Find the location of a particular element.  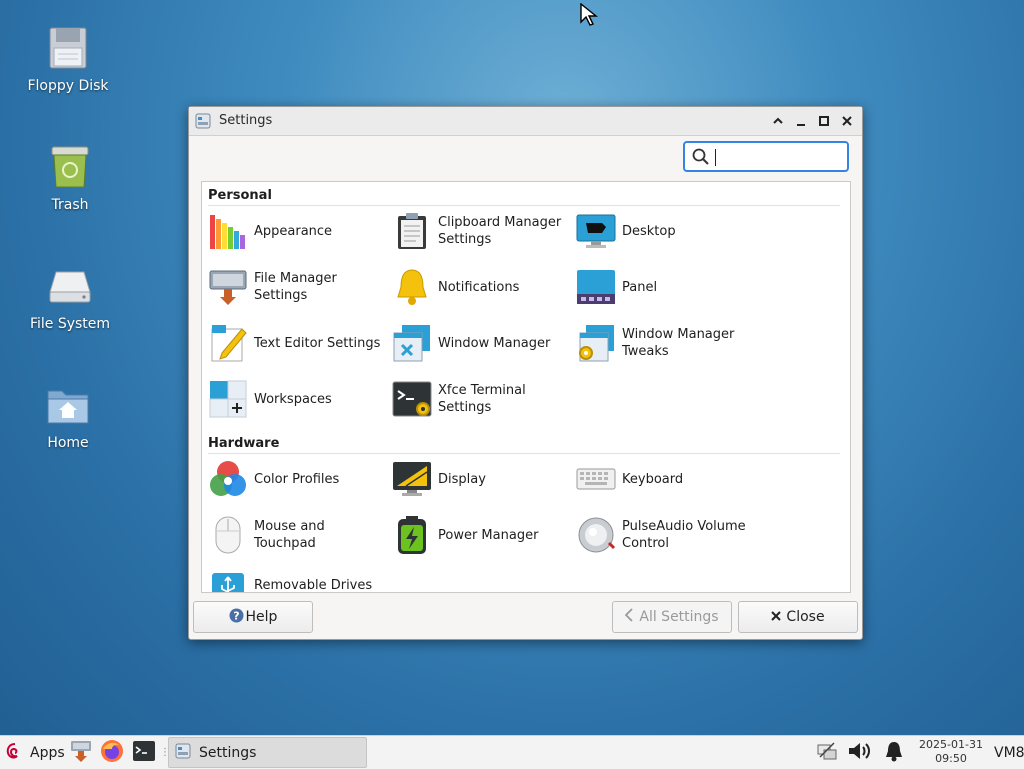

setting-label: Xfce Terminal Settings is located at coordinates (482, 399).